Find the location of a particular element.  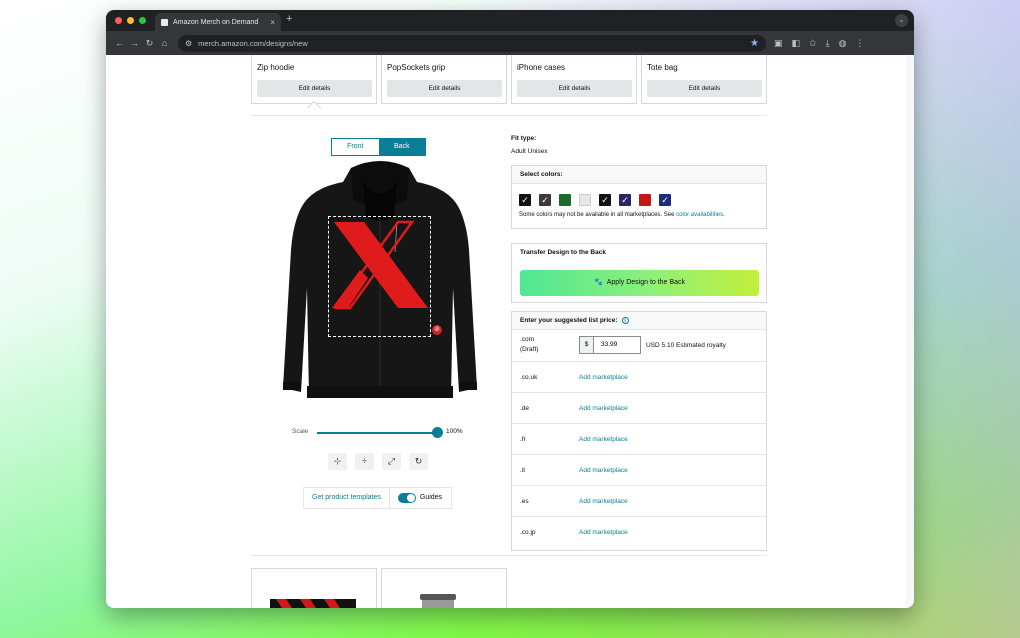

marketplace-code: .es is located at coordinates (524, 501).